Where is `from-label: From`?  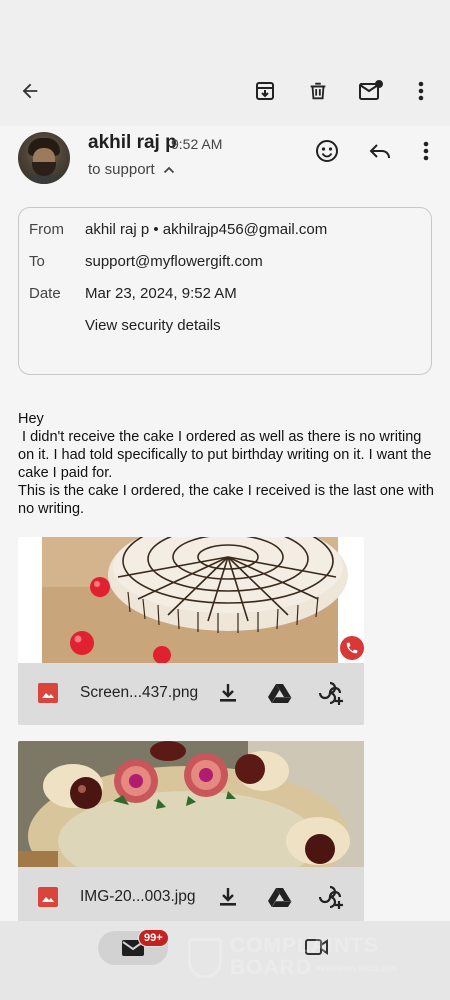 from-label: From is located at coordinates (46, 229).